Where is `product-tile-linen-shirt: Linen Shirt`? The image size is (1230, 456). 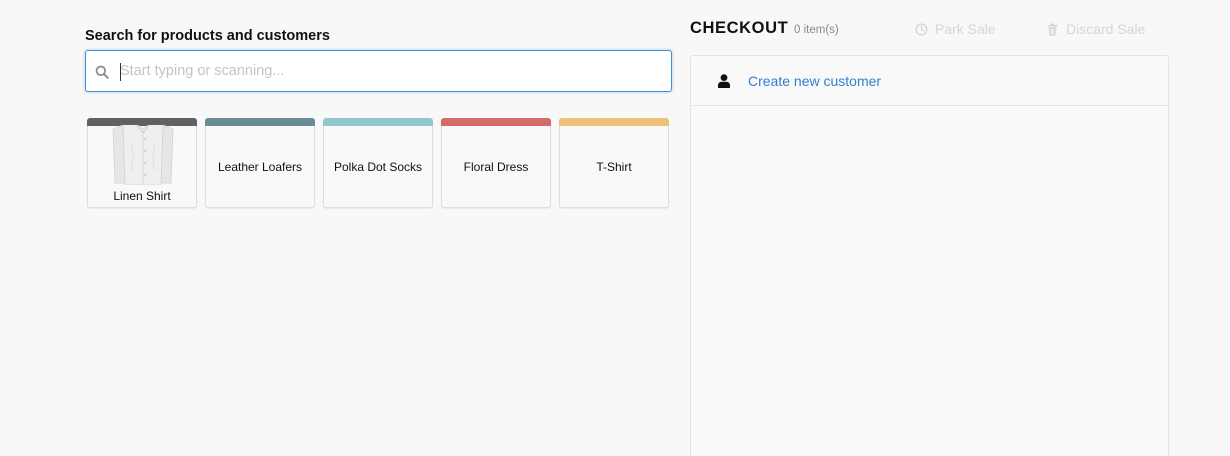
product-tile-linen-shirt: Linen Shirt is located at coordinates (142, 163).